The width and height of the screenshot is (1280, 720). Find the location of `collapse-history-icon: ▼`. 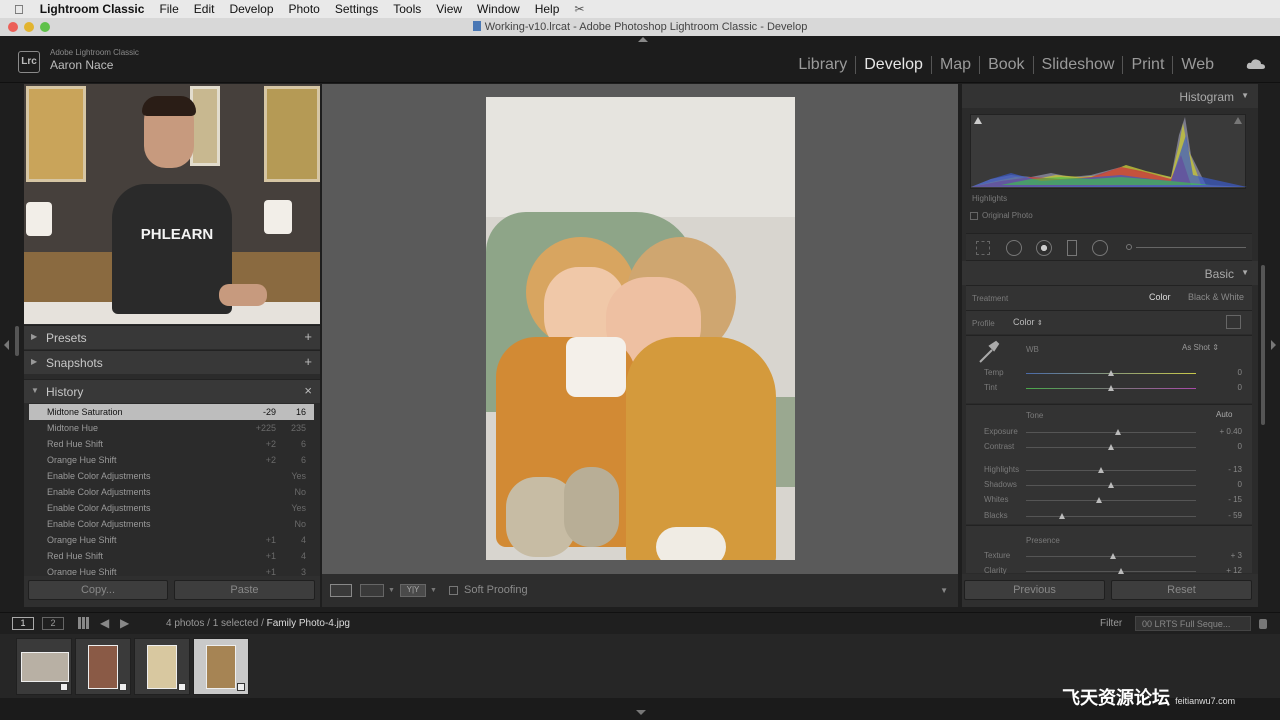

collapse-history-icon: ▼ is located at coordinates (35, 390).